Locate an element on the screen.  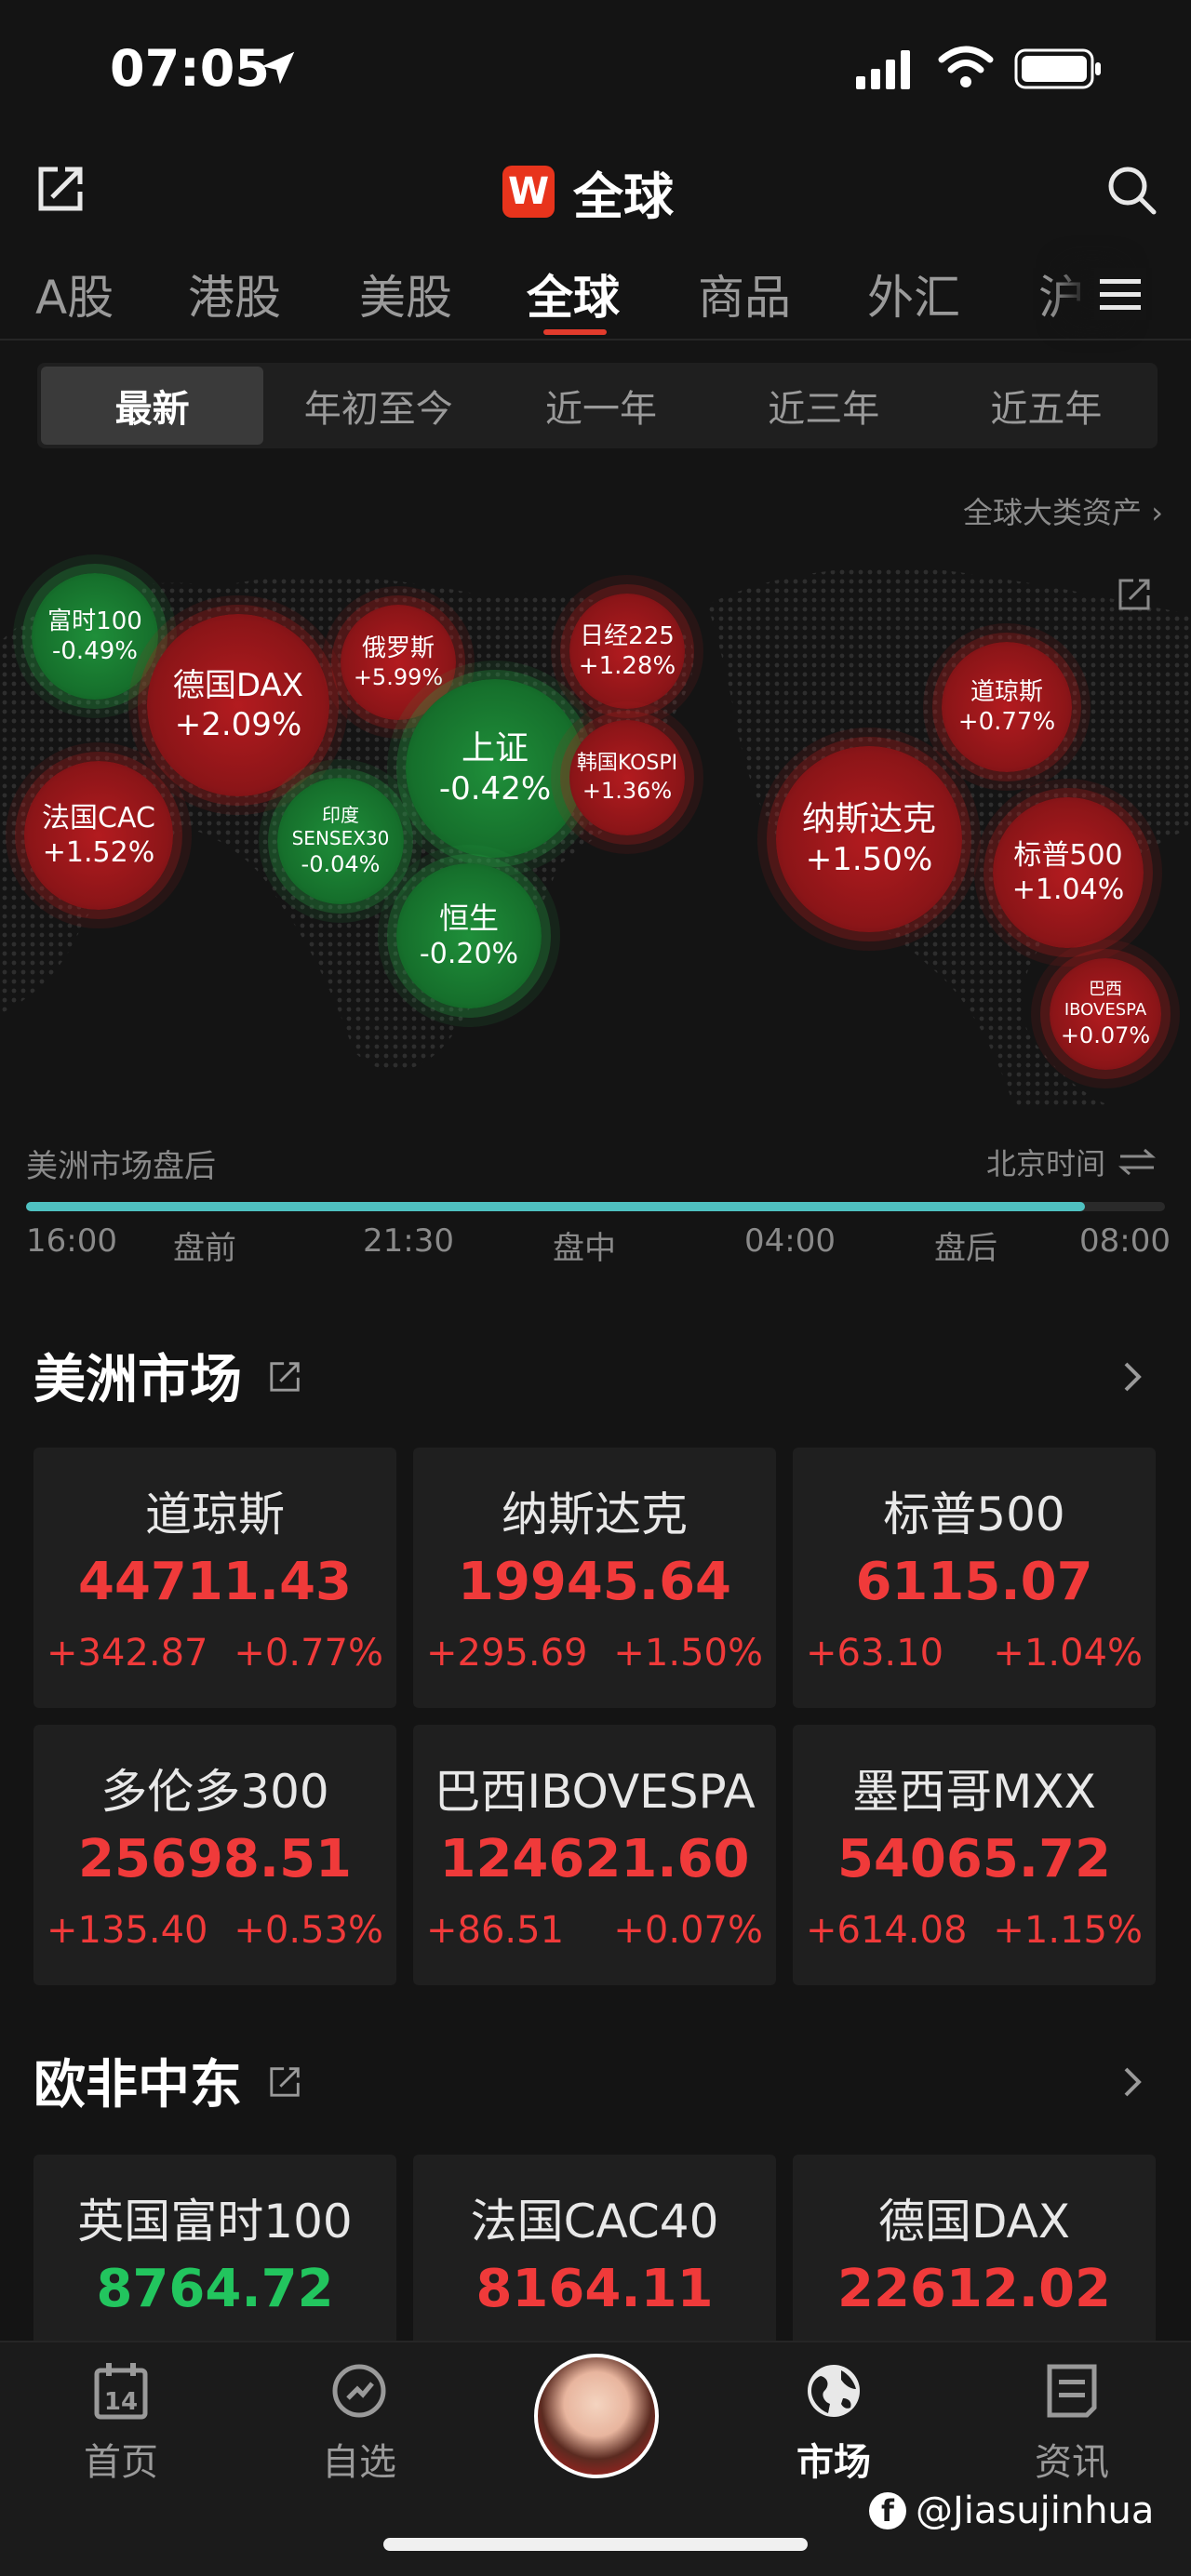
session-status: 美洲市场盘后 is located at coordinates (121, 1166).